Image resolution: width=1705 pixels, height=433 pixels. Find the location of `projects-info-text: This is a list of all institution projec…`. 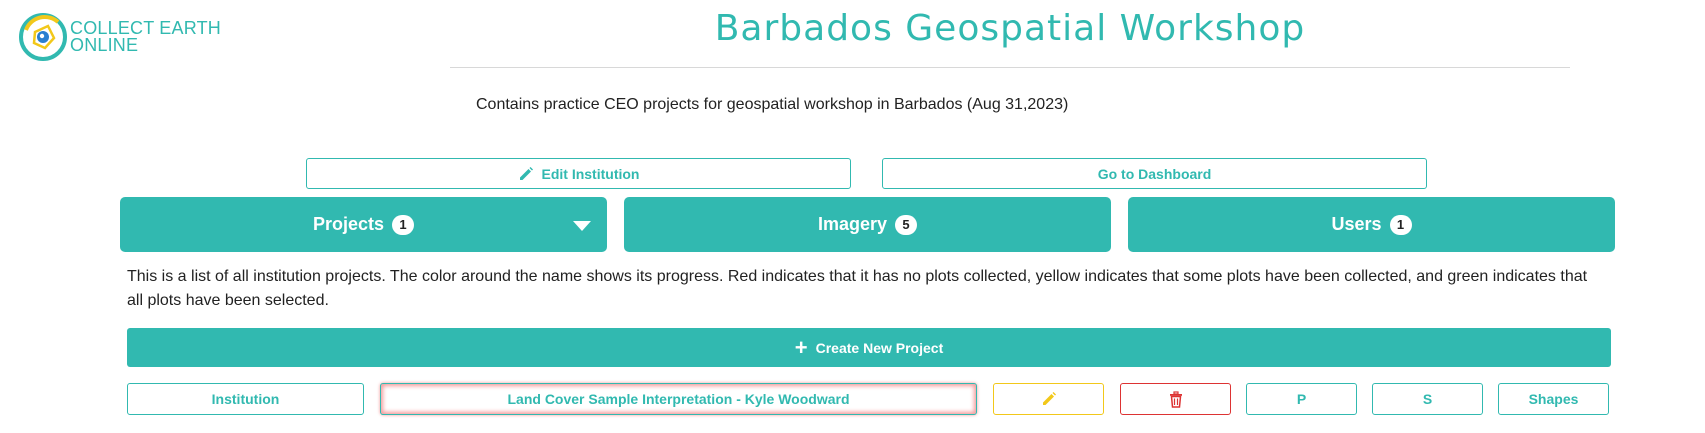

projects-info-text: This is a list of all institution projec… is located at coordinates (857, 288).